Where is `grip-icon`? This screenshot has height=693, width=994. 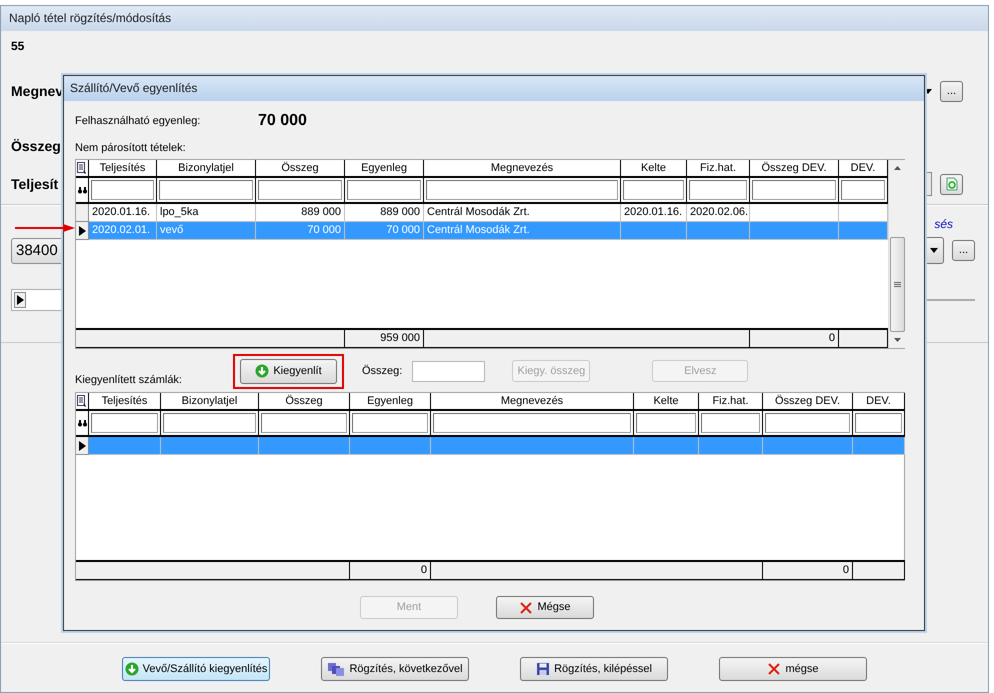
grip-icon is located at coordinates (897, 285).